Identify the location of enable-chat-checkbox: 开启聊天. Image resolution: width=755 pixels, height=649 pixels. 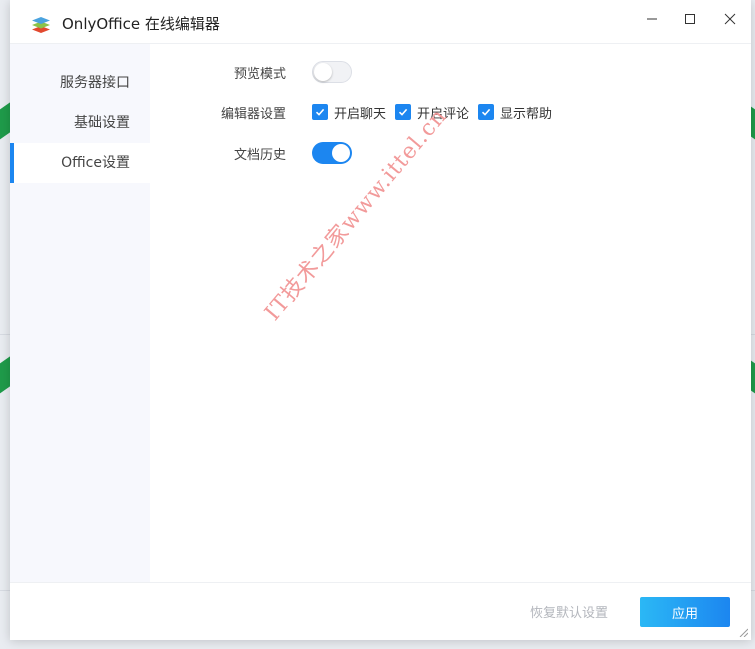
(349, 112).